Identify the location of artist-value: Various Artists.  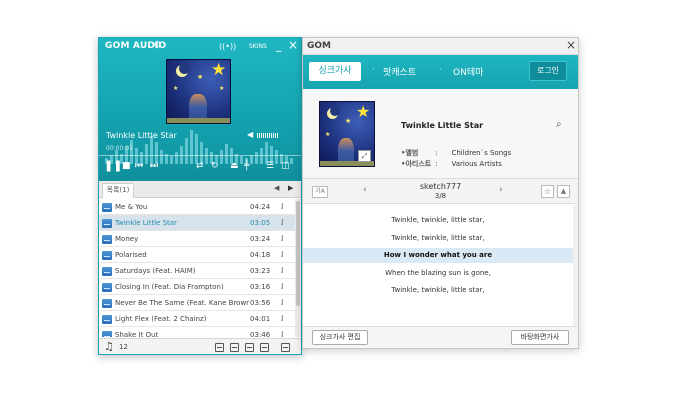
(476, 164).